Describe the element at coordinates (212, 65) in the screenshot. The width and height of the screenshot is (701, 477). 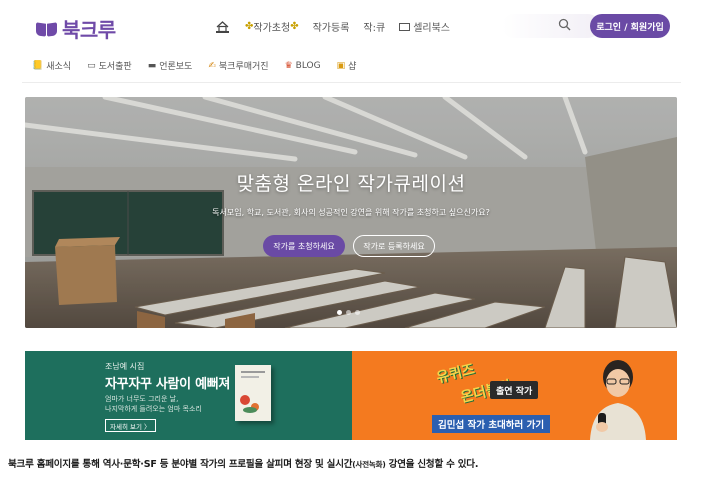
I see `pencil-icon: ✍` at that location.